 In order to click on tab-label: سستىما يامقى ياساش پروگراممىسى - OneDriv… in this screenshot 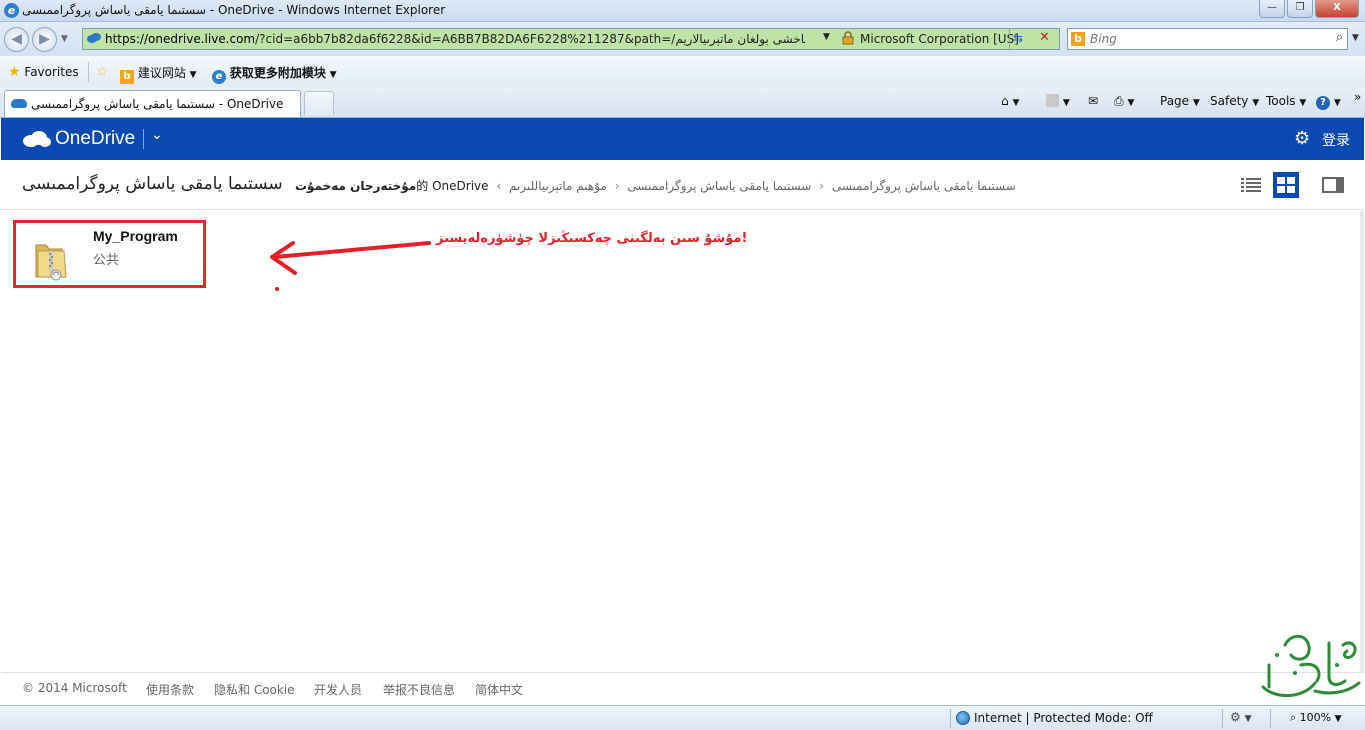, I will do `click(157, 104)`.